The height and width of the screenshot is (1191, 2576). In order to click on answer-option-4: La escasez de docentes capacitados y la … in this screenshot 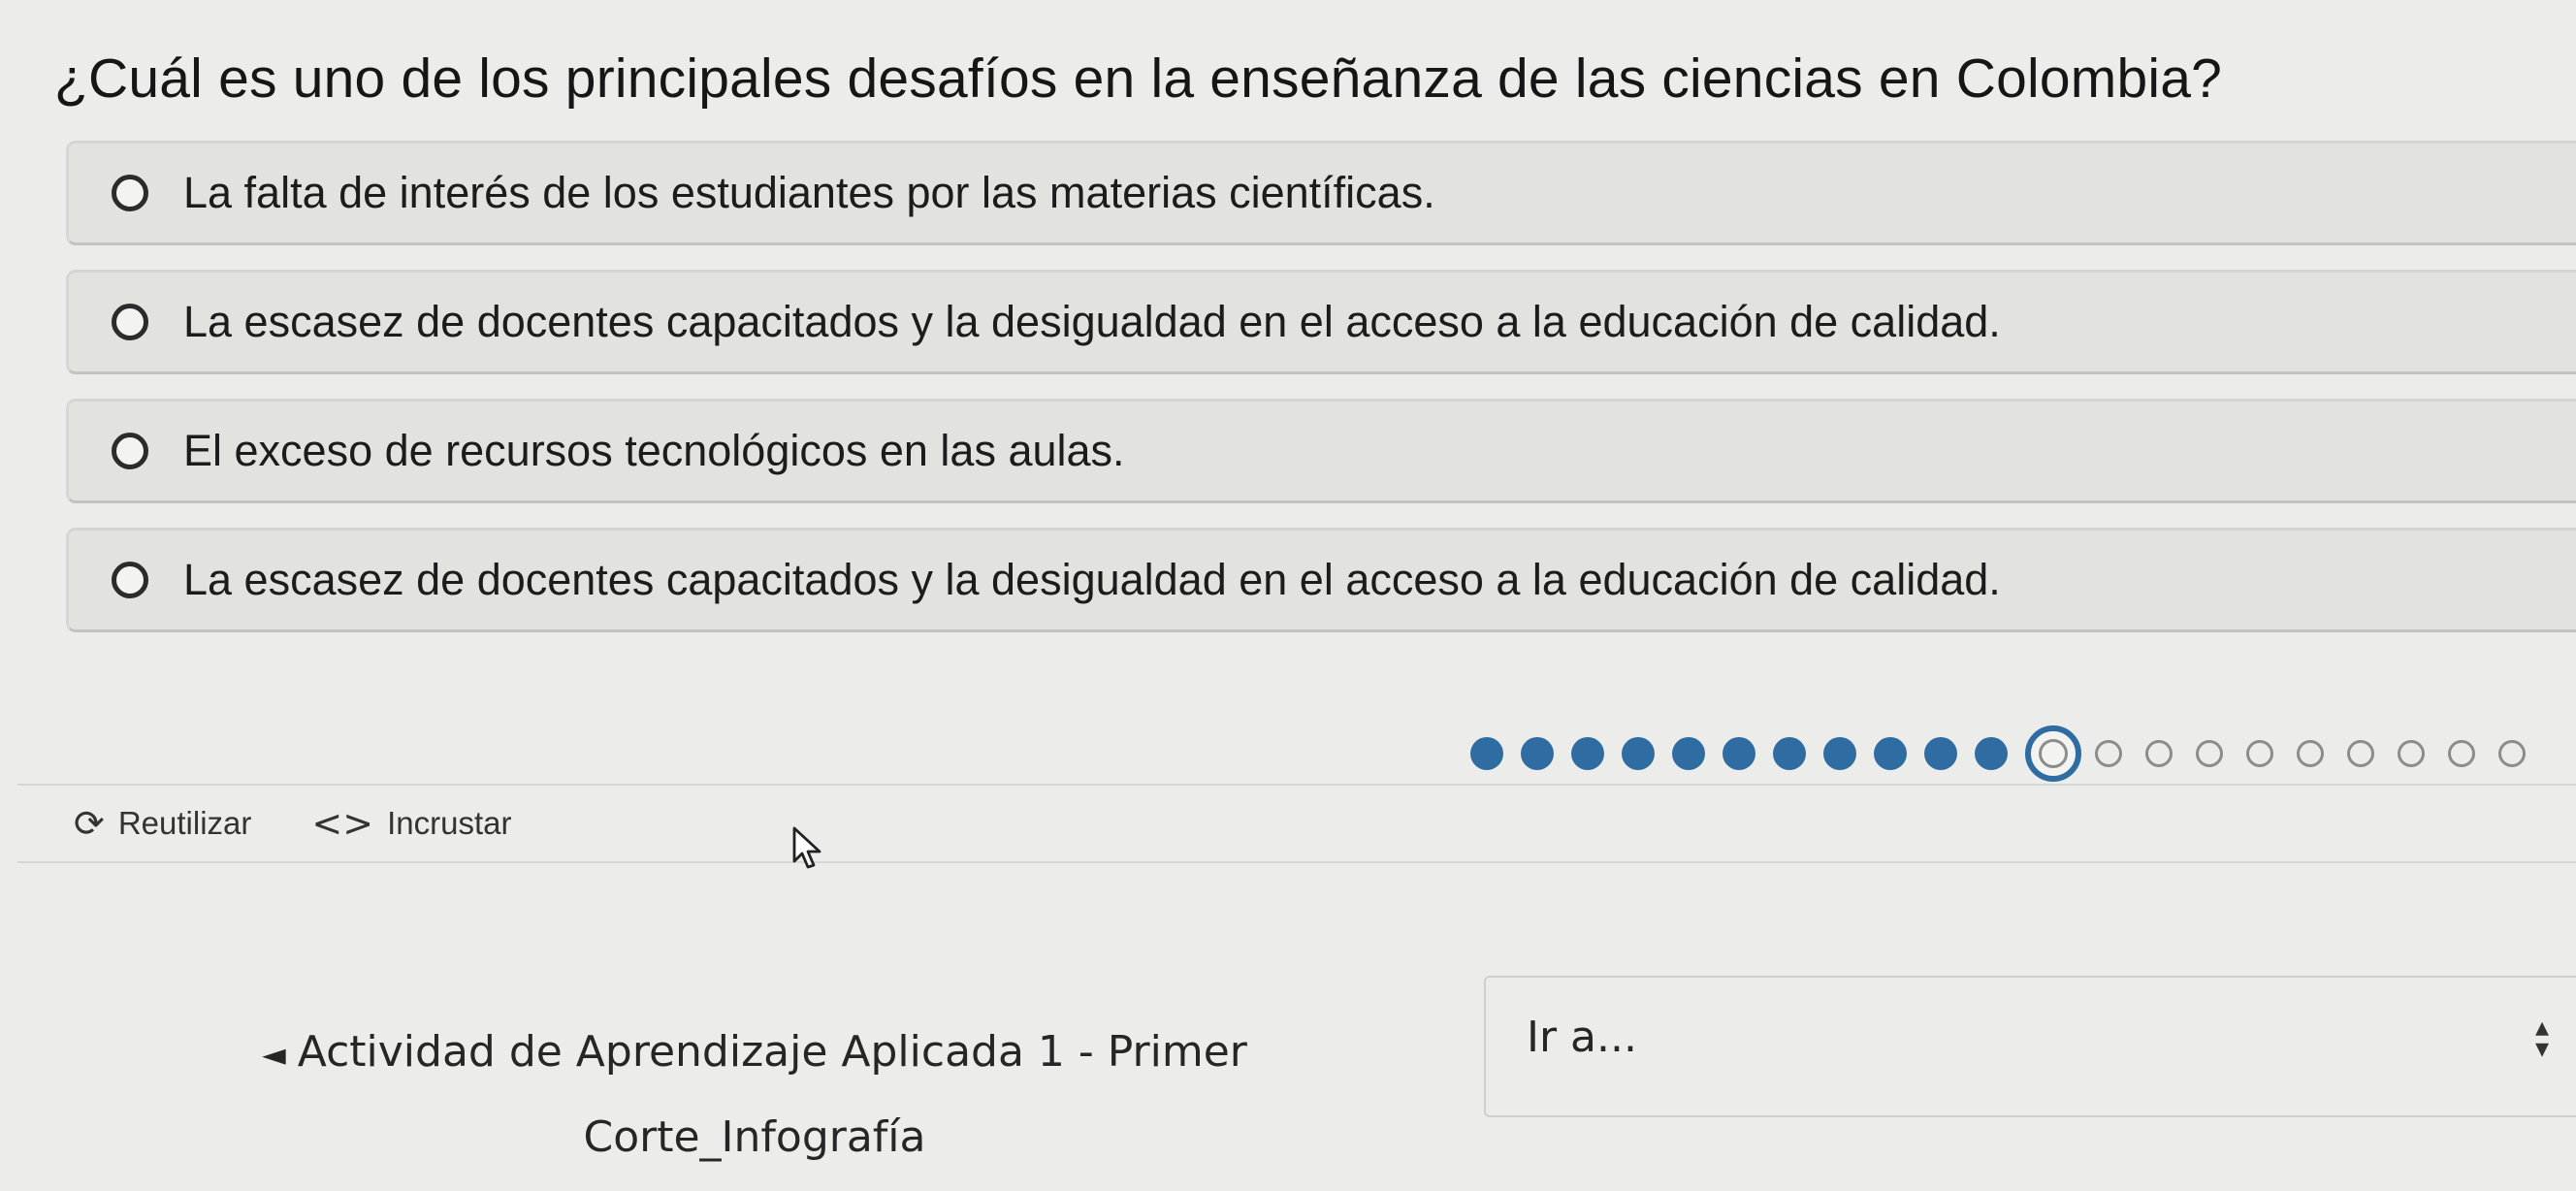, I will do `click(1321, 580)`.